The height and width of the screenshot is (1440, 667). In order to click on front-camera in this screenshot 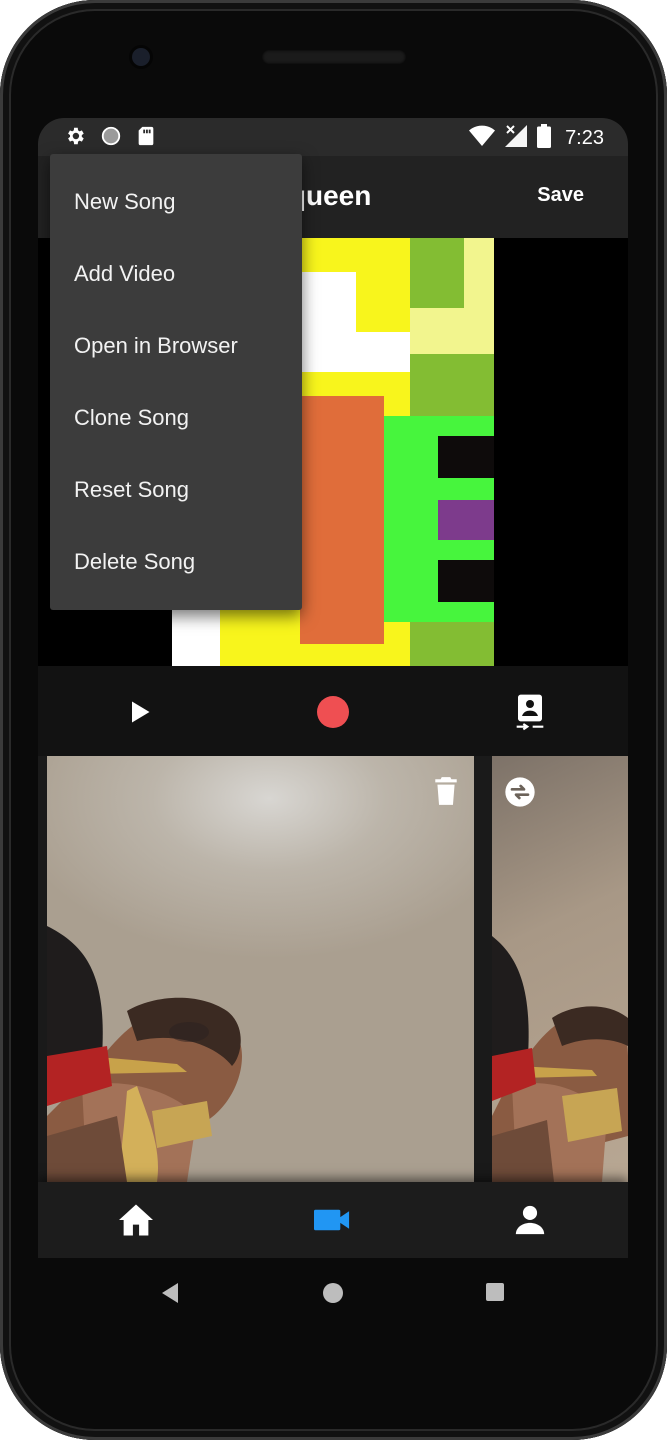, I will do `click(141, 57)`.